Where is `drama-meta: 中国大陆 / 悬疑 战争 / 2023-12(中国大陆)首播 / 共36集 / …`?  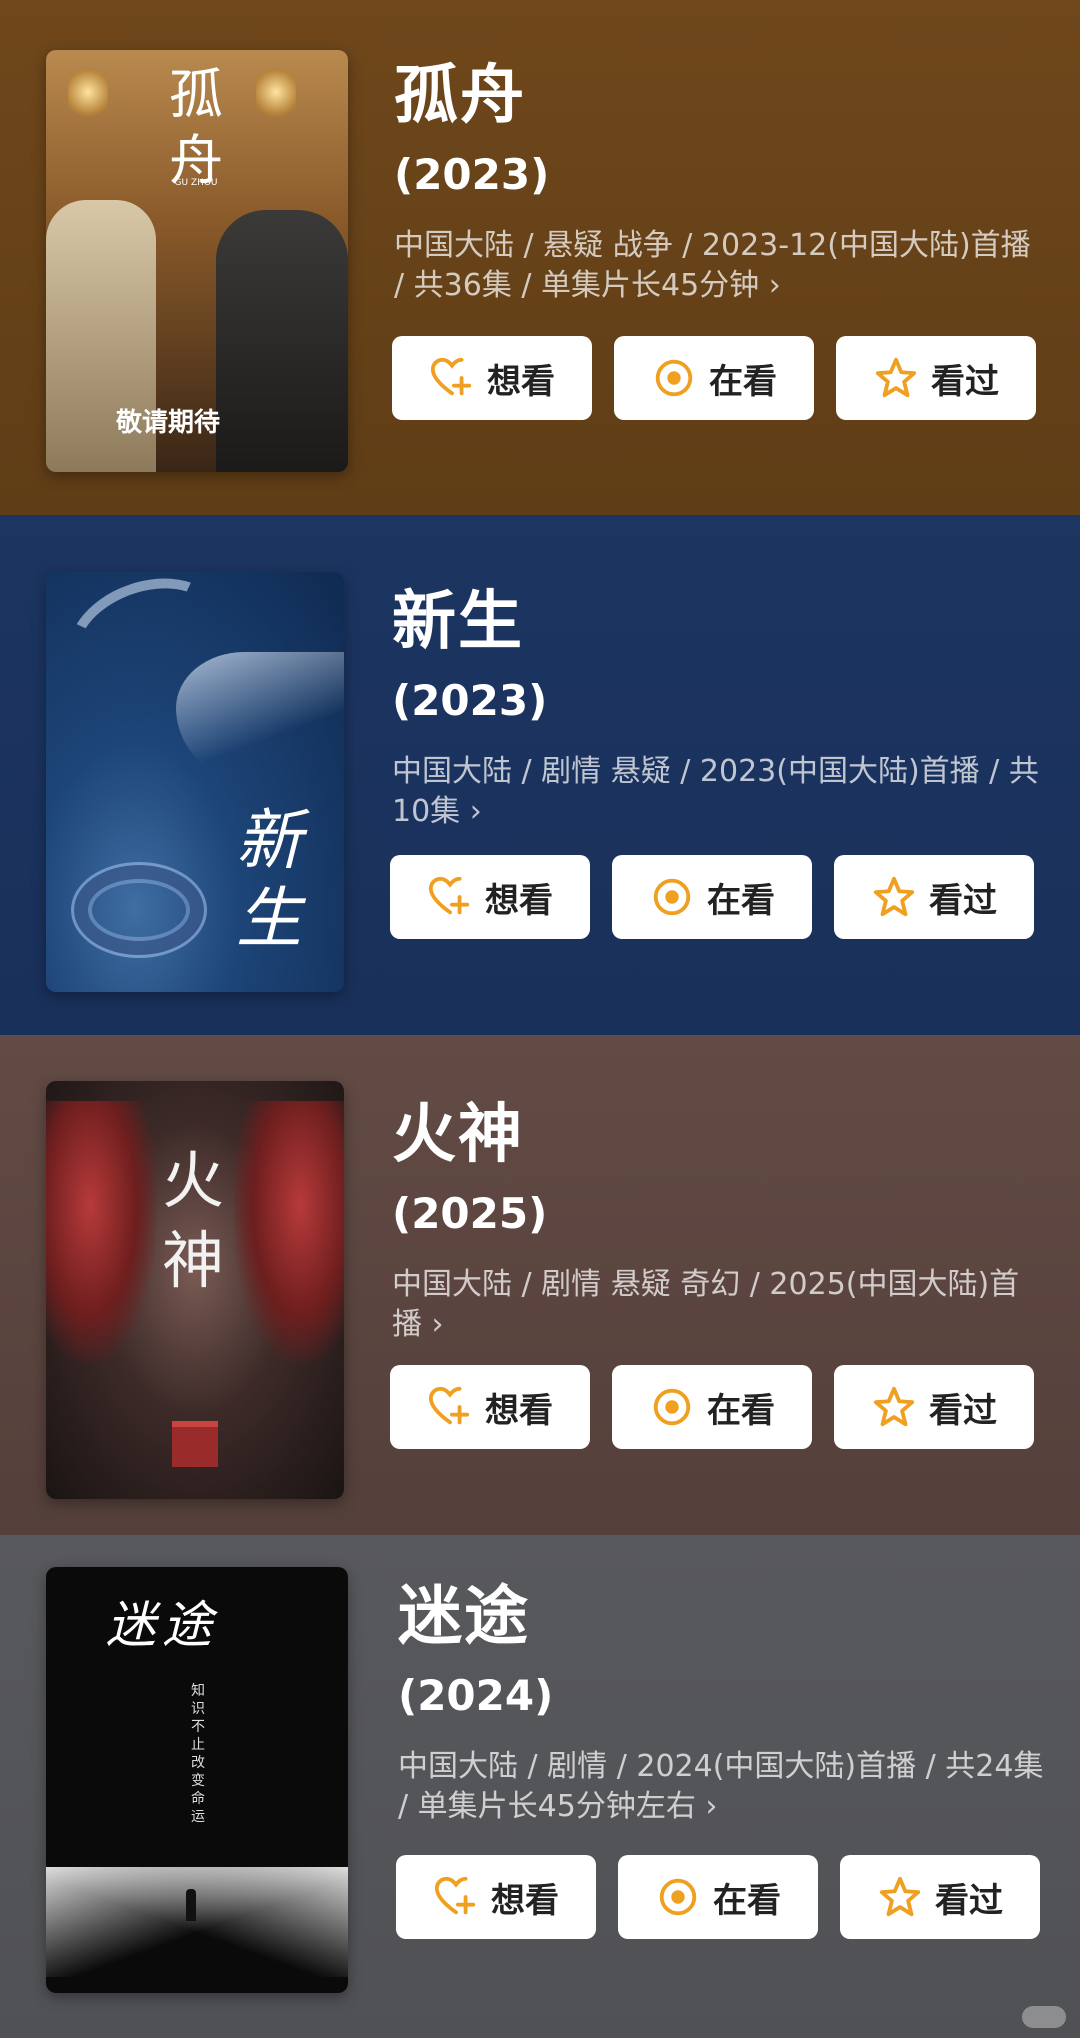
drama-meta: 中国大陆 / 悬疑 战争 / 2023-12(中国大陆)首播 / 共36集 / … is located at coordinates (719, 266).